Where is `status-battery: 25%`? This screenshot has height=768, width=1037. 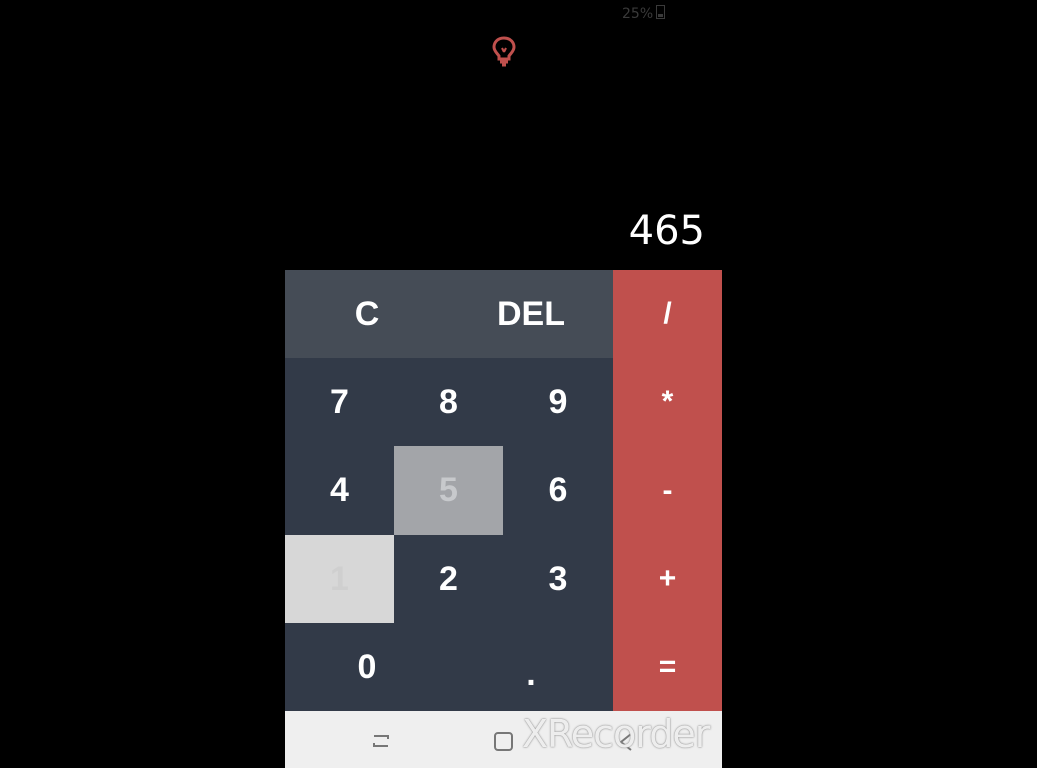 status-battery: 25% is located at coordinates (644, 13).